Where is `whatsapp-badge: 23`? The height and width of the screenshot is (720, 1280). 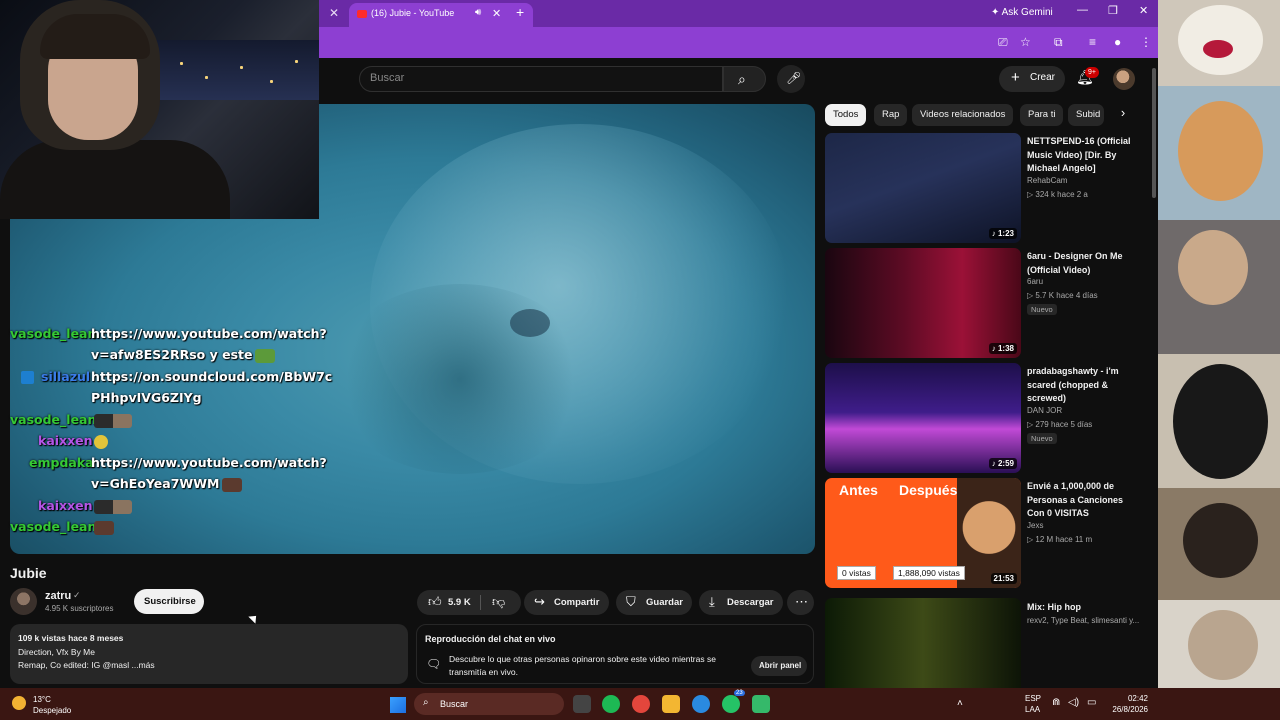
whatsapp-badge: 23 is located at coordinates (739, 693).